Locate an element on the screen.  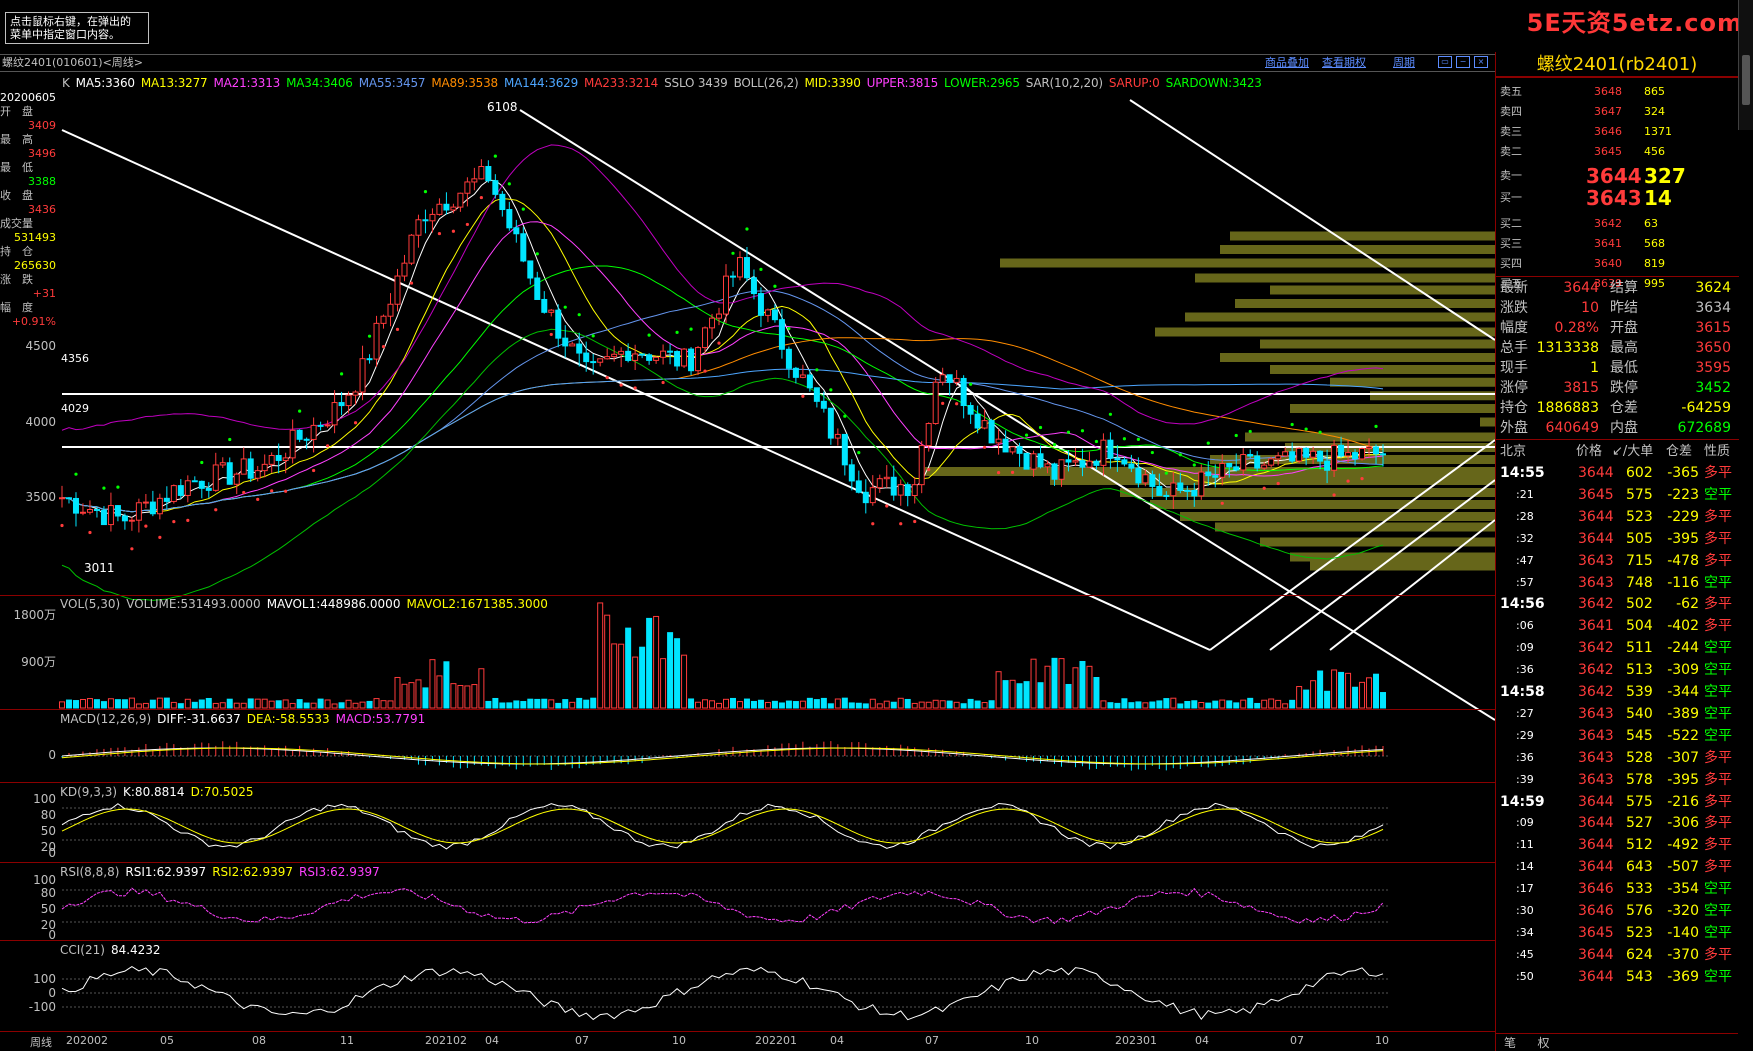
tick-row: :57 3643 748 -116 空平 is located at coordinates (1617, 583).